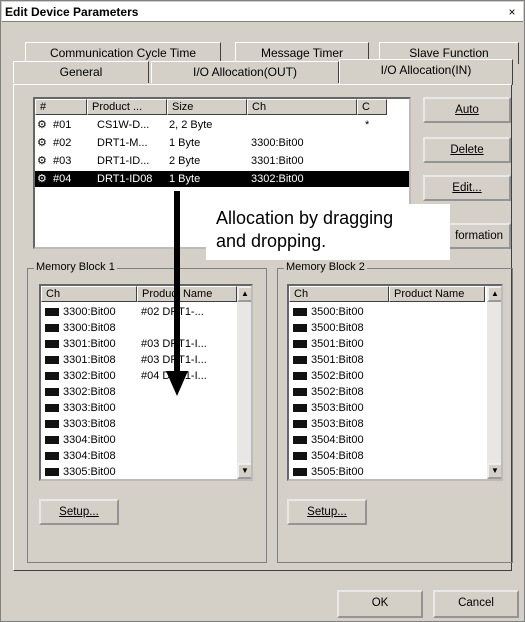 This screenshot has height=622, width=525. What do you see at coordinates (277, 161) in the screenshot?
I see `device-ch: 3301:Bit00` at bounding box center [277, 161].